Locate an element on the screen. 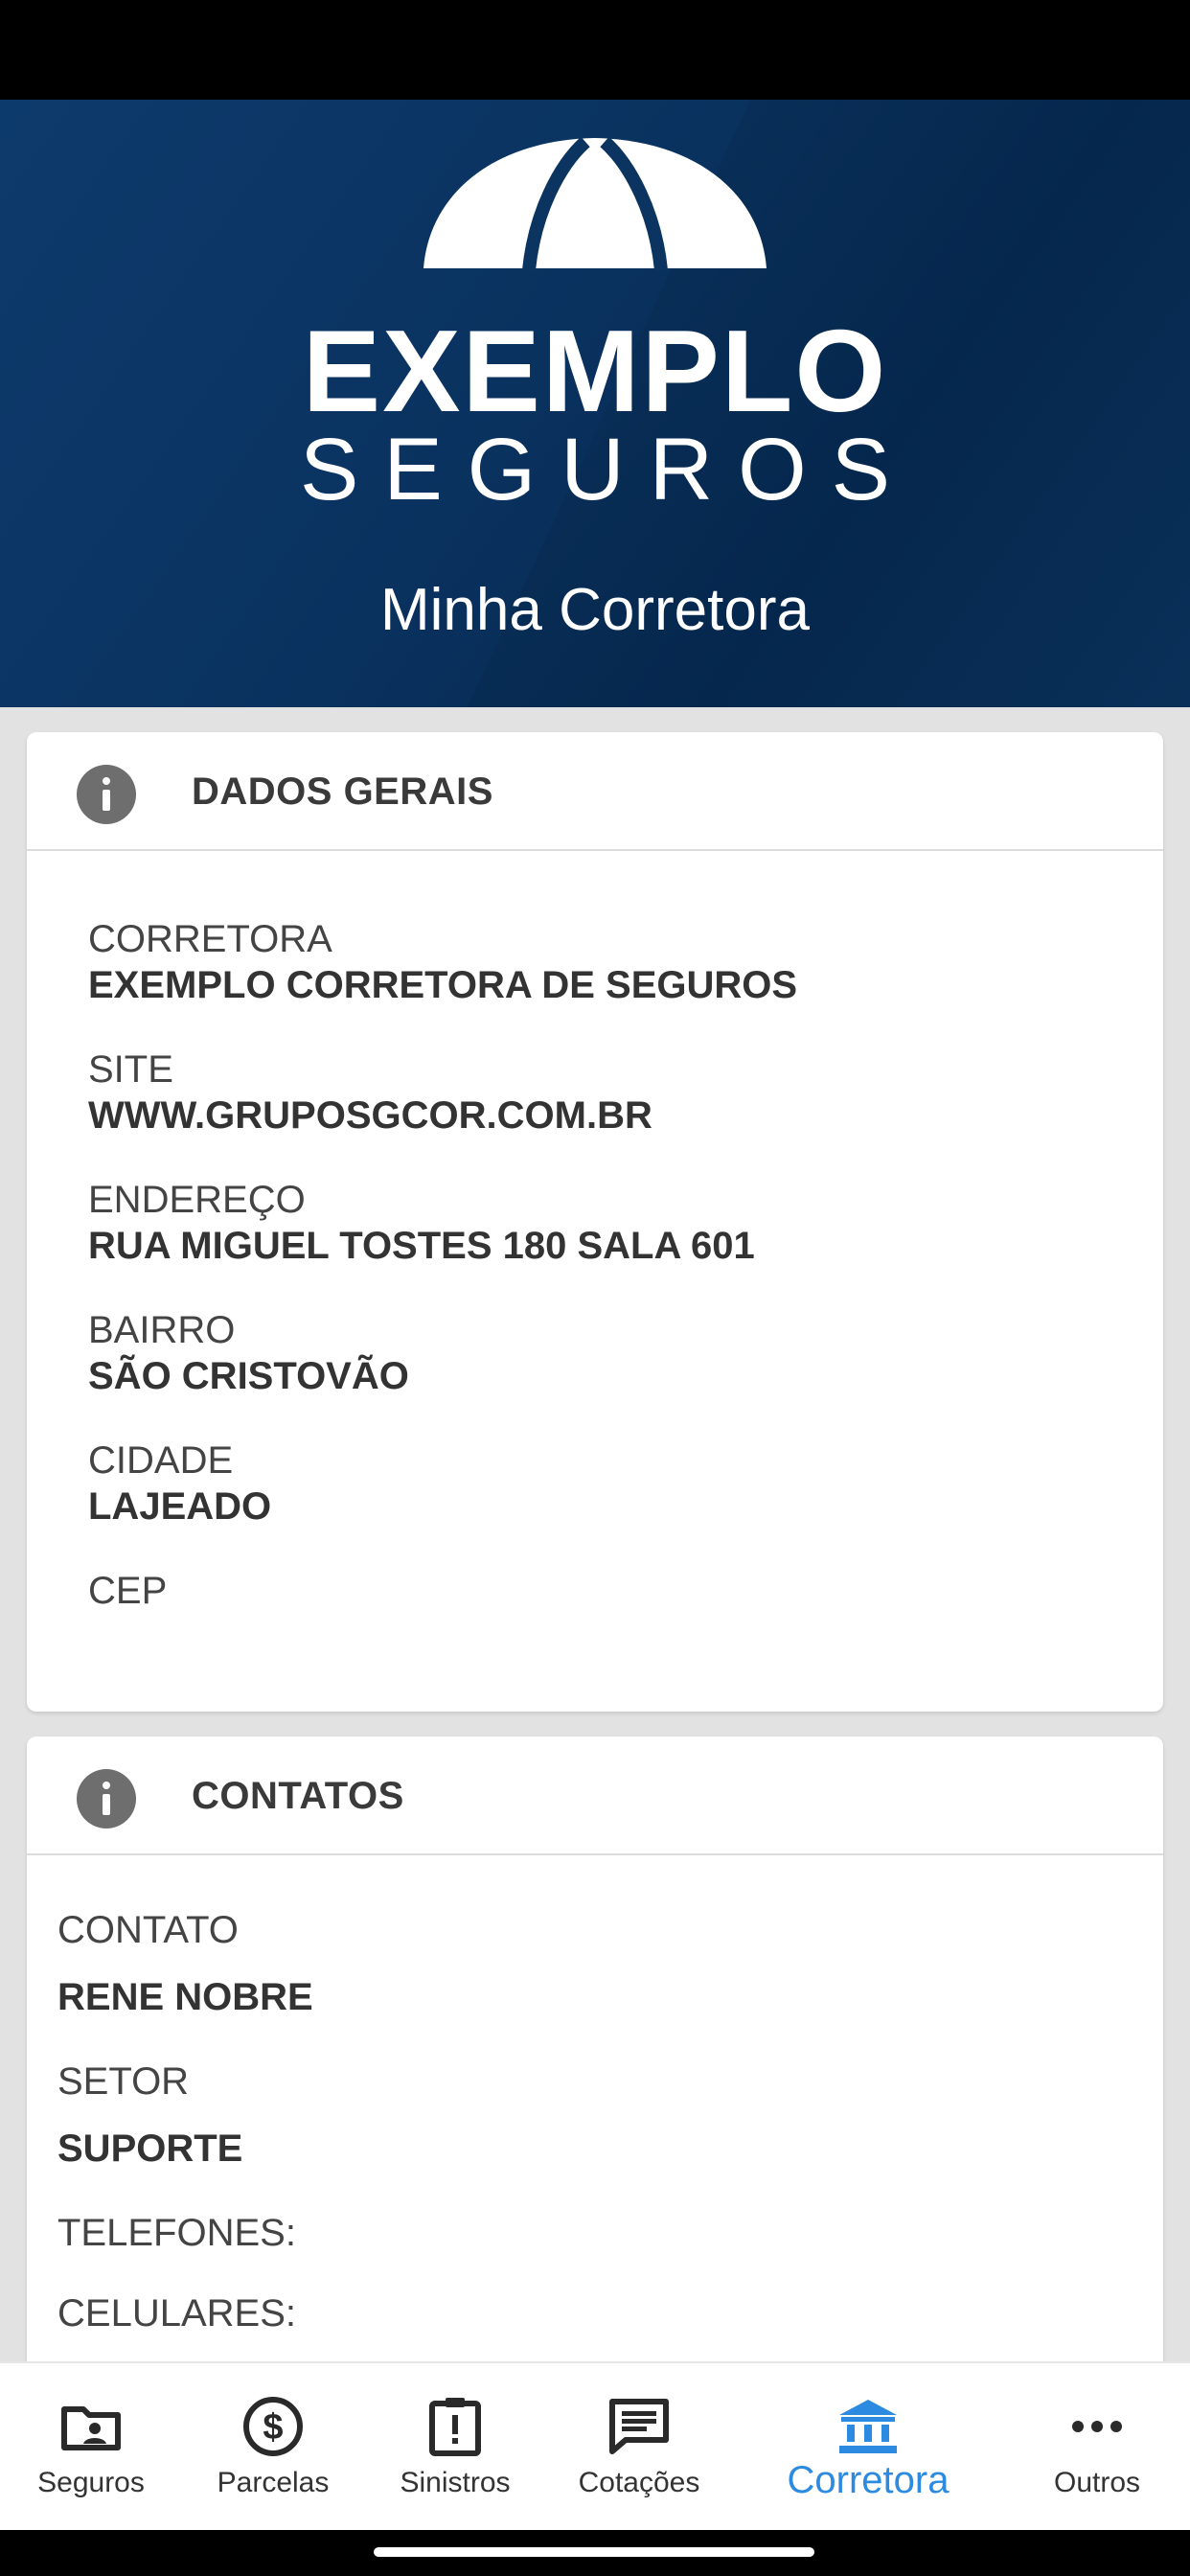  more-dots-icon is located at coordinates (1097, 2426).